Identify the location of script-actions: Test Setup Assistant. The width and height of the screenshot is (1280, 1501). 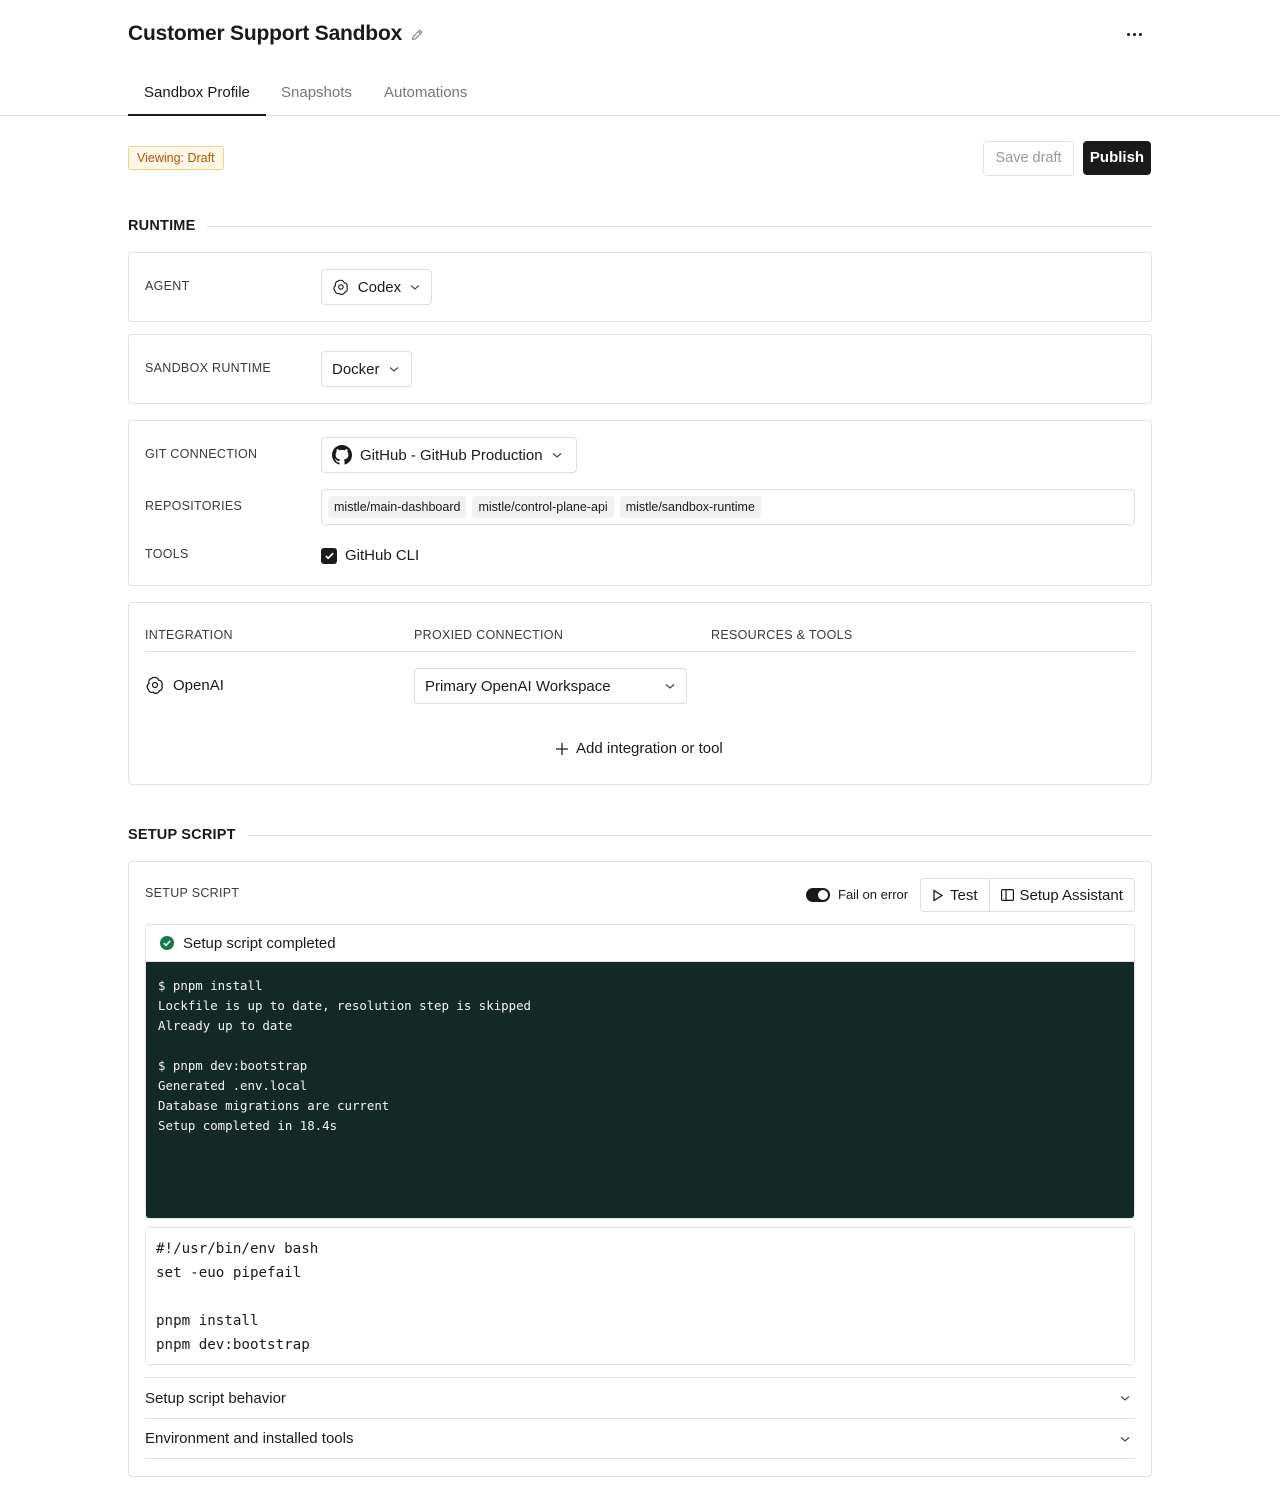
(1027, 895).